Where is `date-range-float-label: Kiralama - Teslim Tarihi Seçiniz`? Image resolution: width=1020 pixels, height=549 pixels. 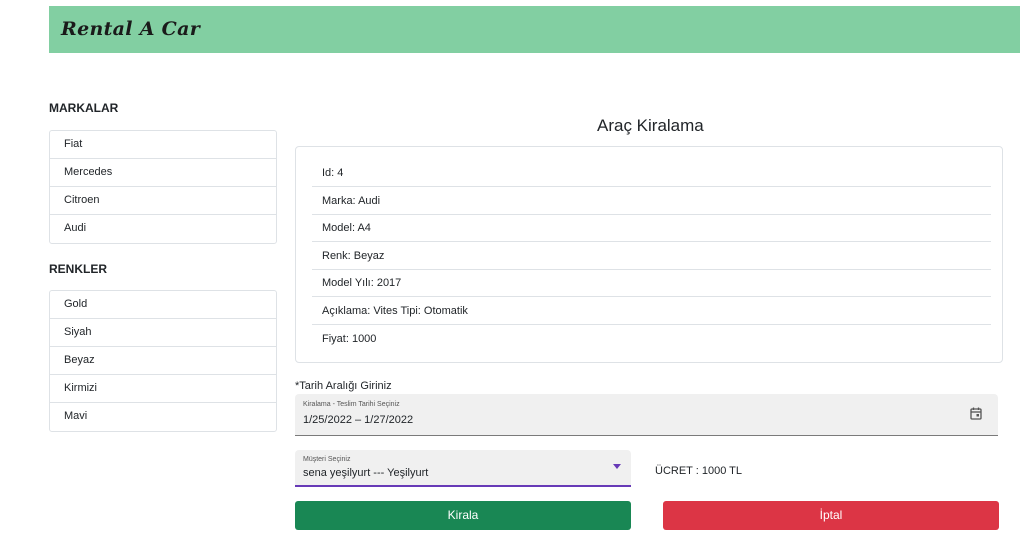 date-range-float-label: Kiralama - Teslim Tarihi Seçiniz is located at coordinates (351, 404).